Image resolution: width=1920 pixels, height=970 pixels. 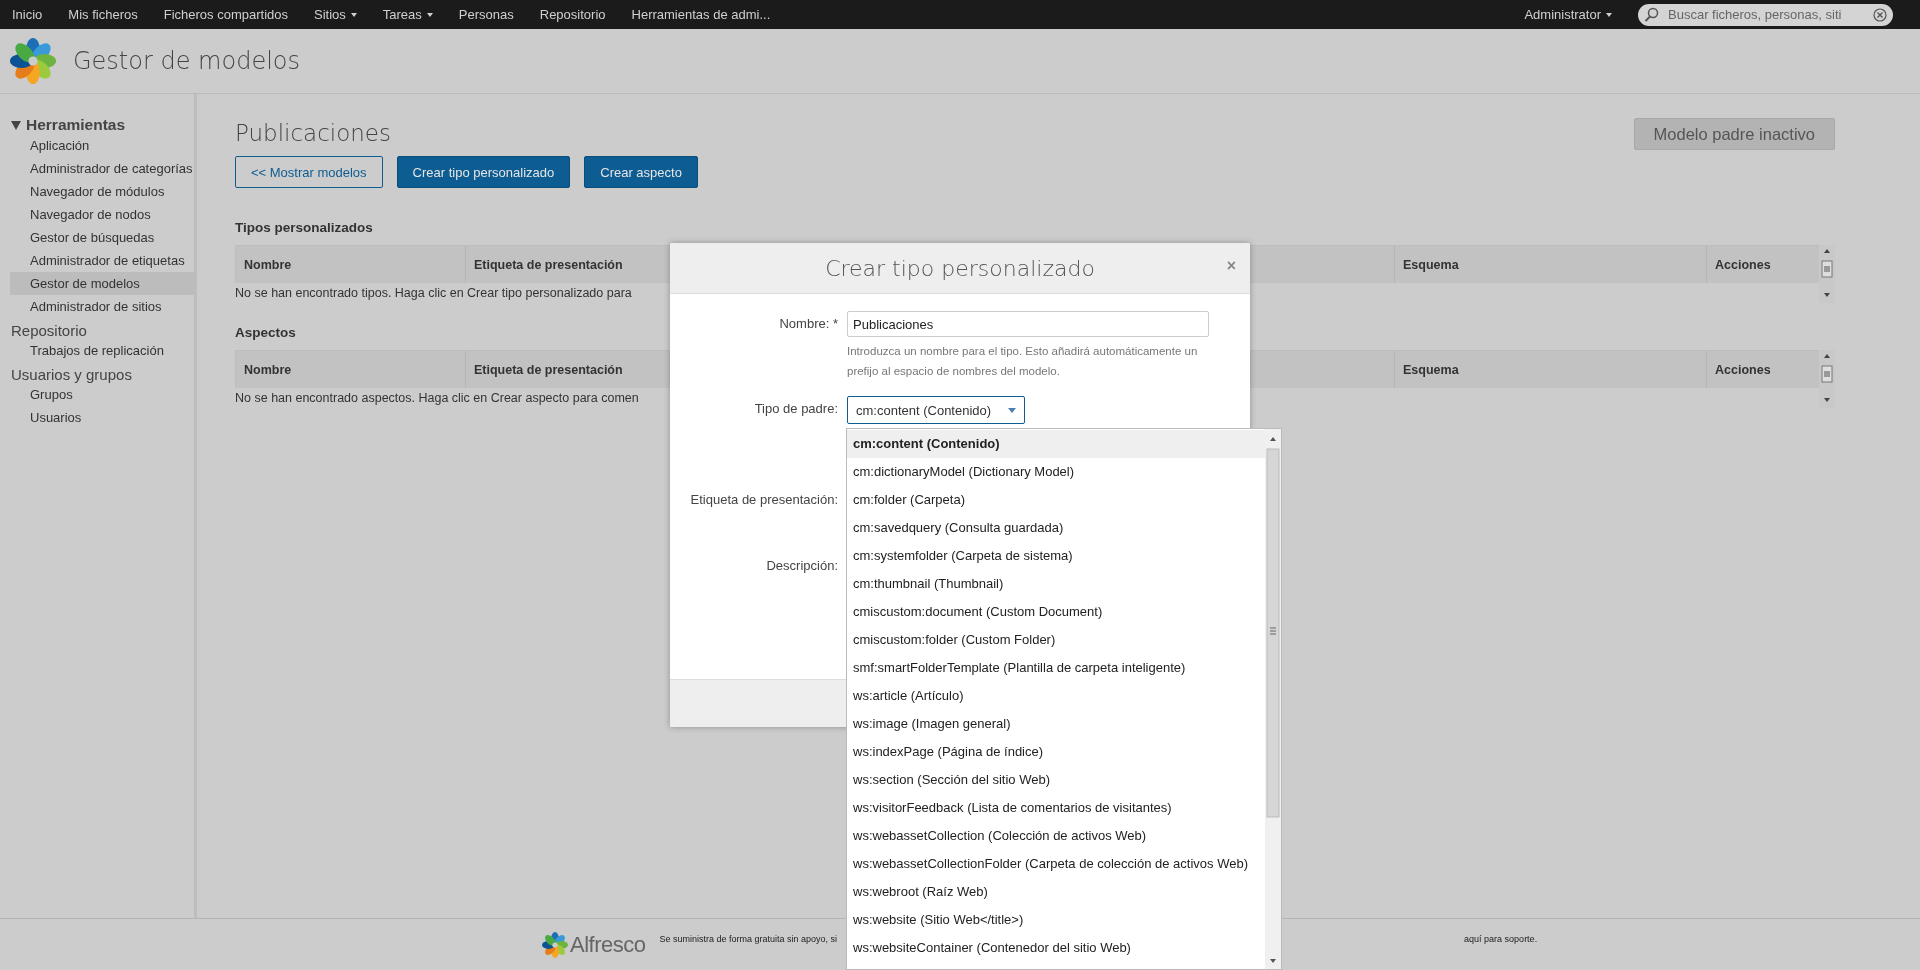 What do you see at coordinates (102, 283) in the screenshot?
I see `sidebar-item: Gestor de modelos` at bounding box center [102, 283].